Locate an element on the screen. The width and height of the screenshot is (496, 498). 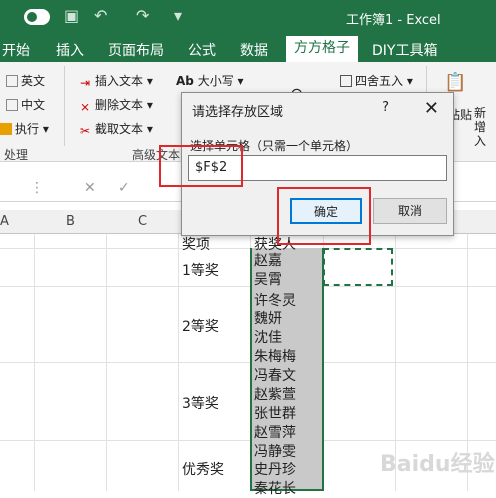
cell-award: 3等奖 is located at coordinates (200, 403).